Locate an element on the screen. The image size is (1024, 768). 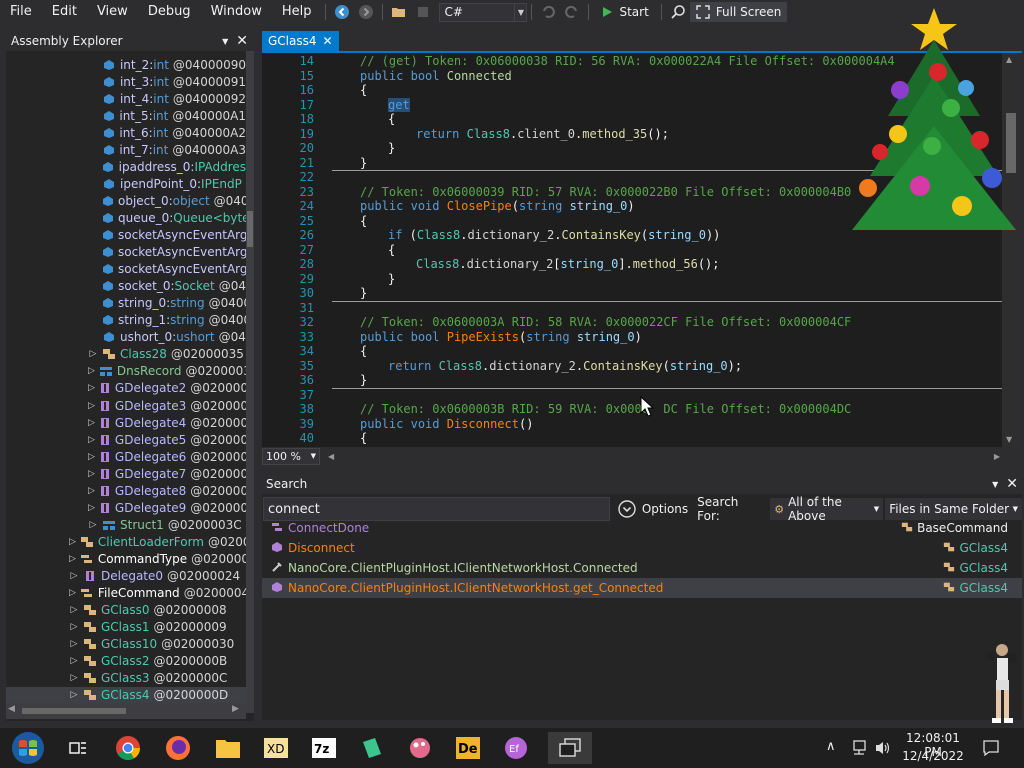
chrome-app is located at coordinates (128, 748).